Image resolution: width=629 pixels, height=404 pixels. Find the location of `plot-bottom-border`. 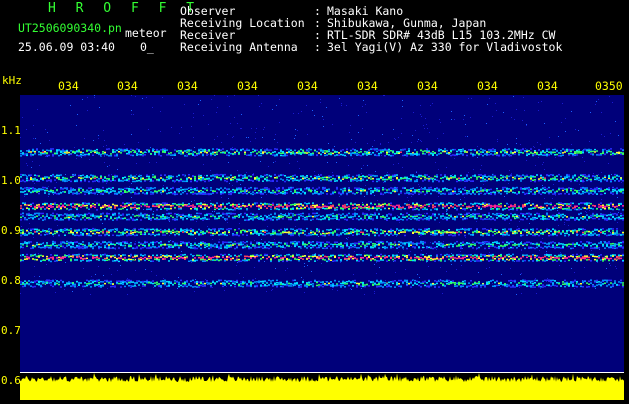

plot-bottom-border is located at coordinates (322, 372).